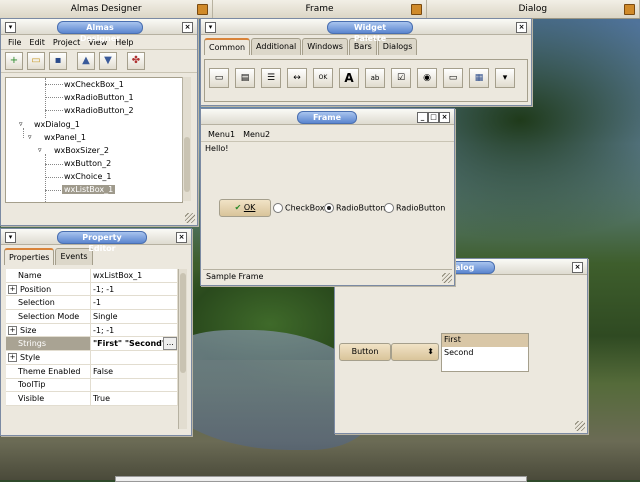 The height and width of the screenshot is (482, 640). Describe the element at coordinates (323, 78) in the screenshot. I see `button-icon: OK` at that location.